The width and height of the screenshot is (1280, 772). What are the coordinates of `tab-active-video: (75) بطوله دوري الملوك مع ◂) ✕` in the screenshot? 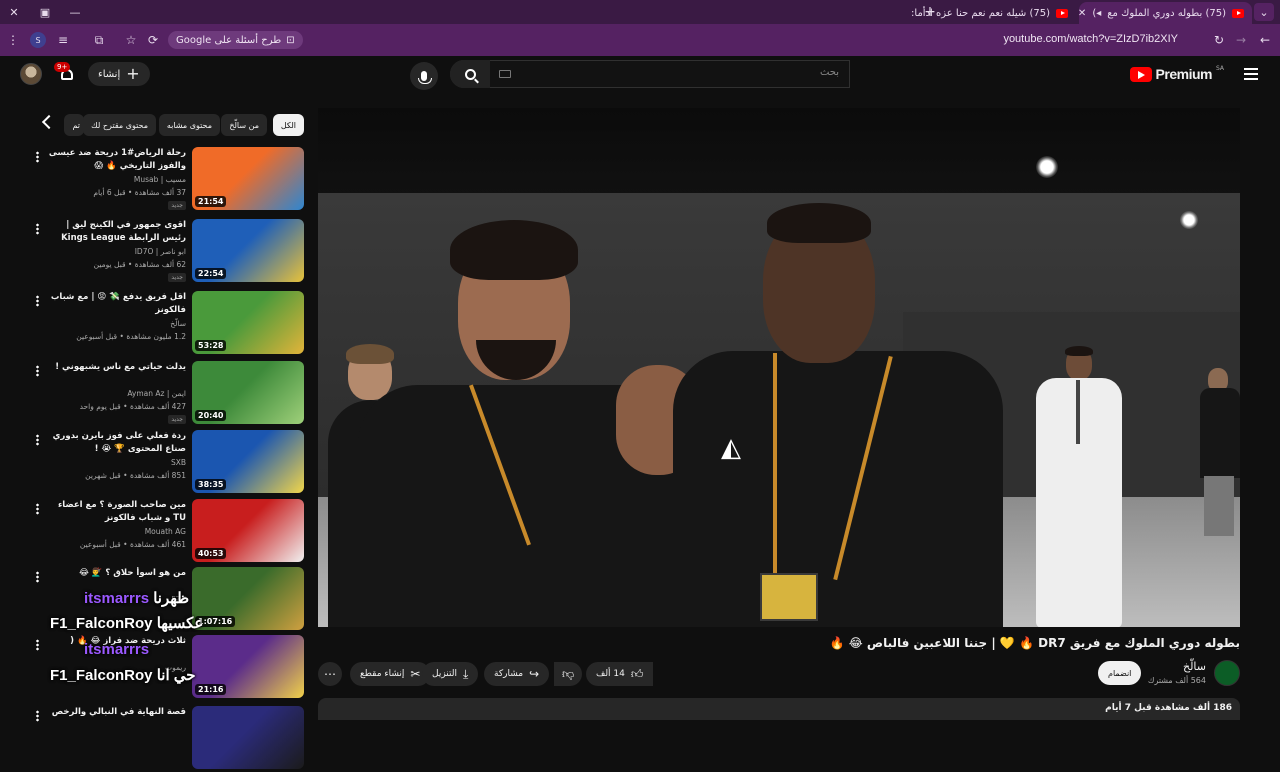 It's located at (1165, 13).